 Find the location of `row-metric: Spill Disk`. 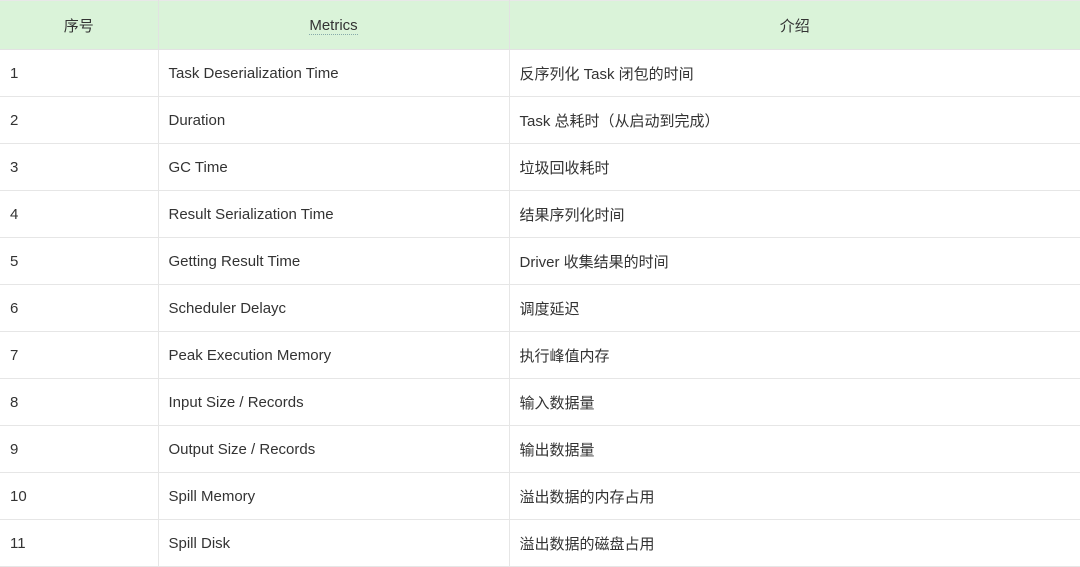

row-metric: Spill Disk is located at coordinates (333, 543).